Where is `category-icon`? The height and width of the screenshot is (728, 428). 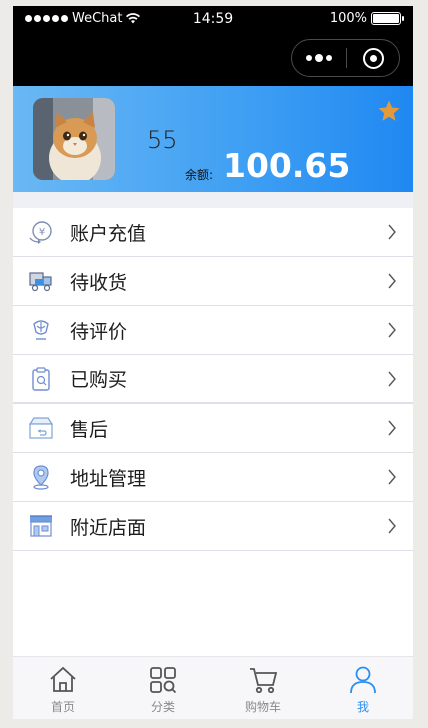 category-icon is located at coordinates (163, 680).